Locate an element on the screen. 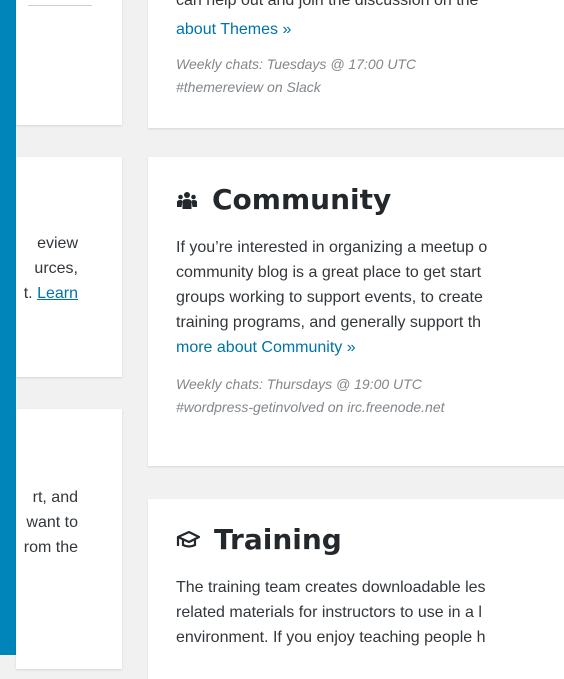 The width and height of the screenshot is (564, 679). left-card-2-line-1: eview is located at coordinates (57, 243).